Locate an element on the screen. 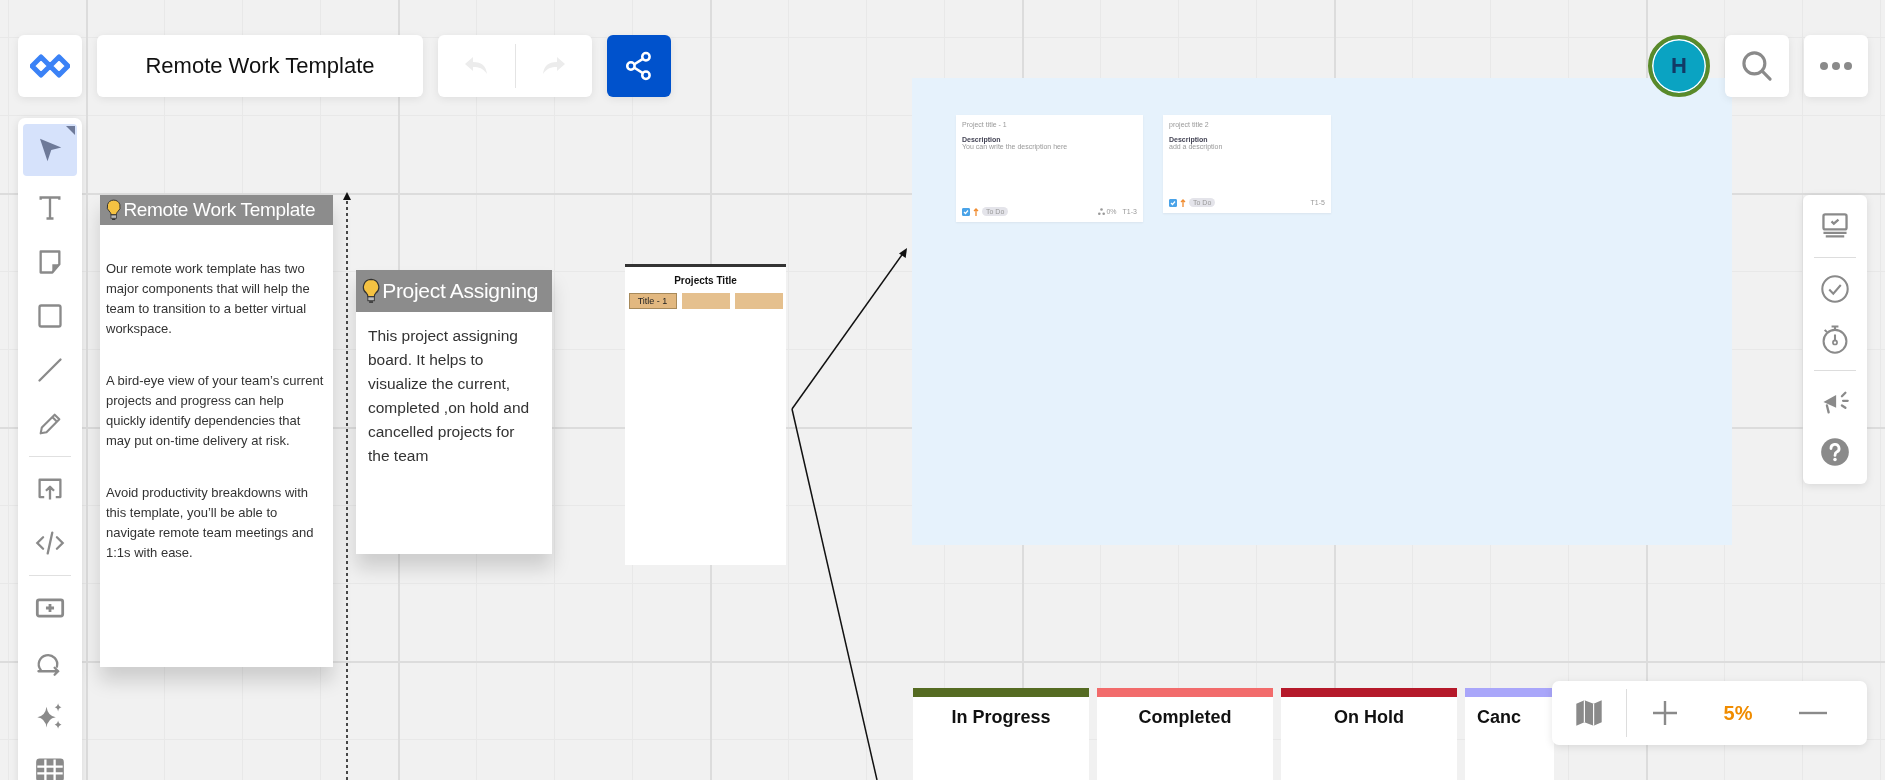 This screenshot has width=1885, height=780. note-paragraph: This project assigning board. It helps to visualize the current, completed ,on hold and cancelled projects for the team is located at coordinates (449, 396).